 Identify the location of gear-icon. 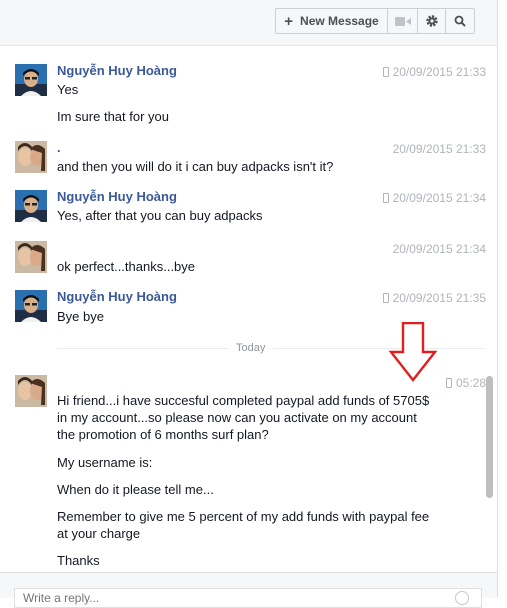
(431, 21).